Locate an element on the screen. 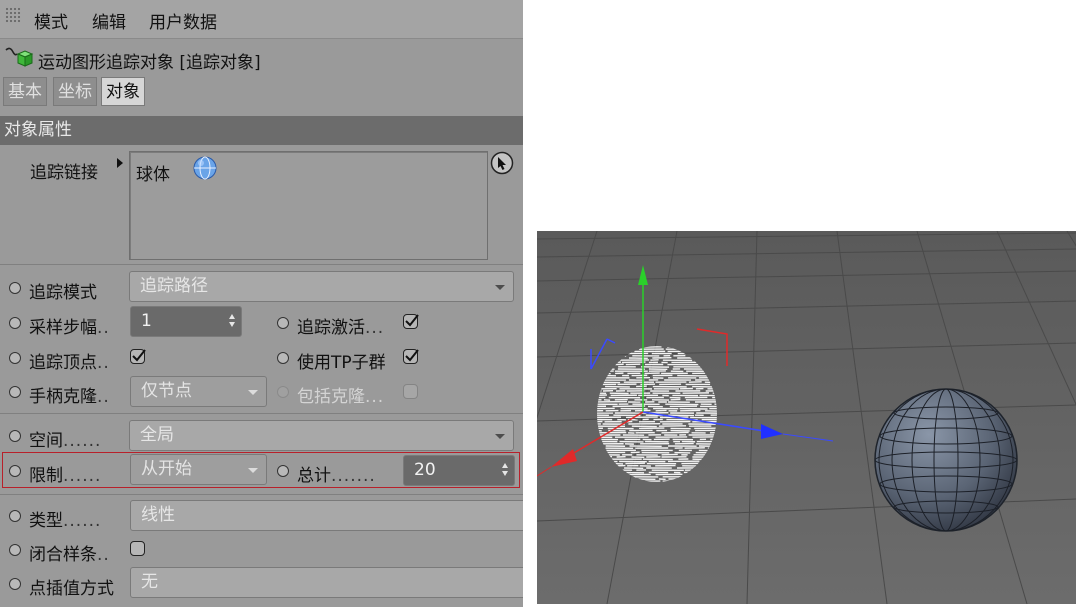 The height and width of the screenshot is (607, 1080). close-spline-label: 闭合样条.. is located at coordinates (69, 555).